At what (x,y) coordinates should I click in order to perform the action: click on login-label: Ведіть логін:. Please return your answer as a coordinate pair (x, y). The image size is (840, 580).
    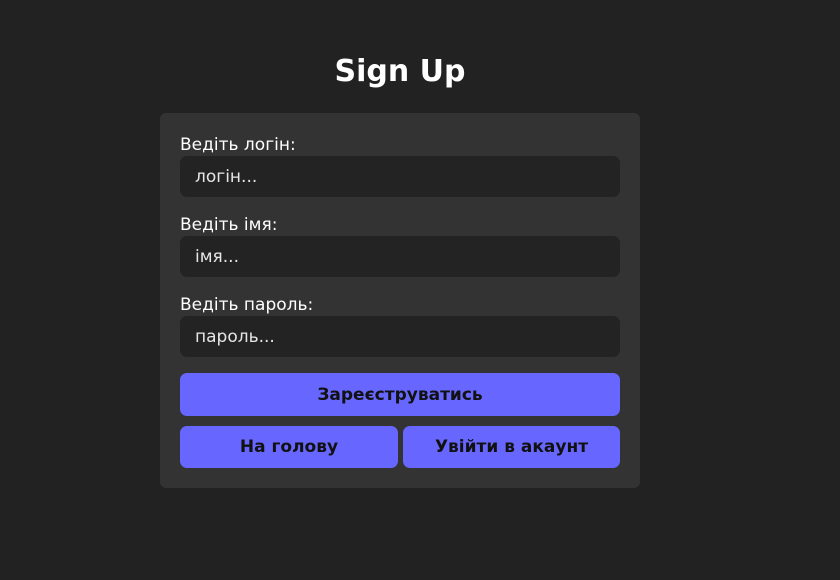
    Looking at the image, I should click on (238, 145).